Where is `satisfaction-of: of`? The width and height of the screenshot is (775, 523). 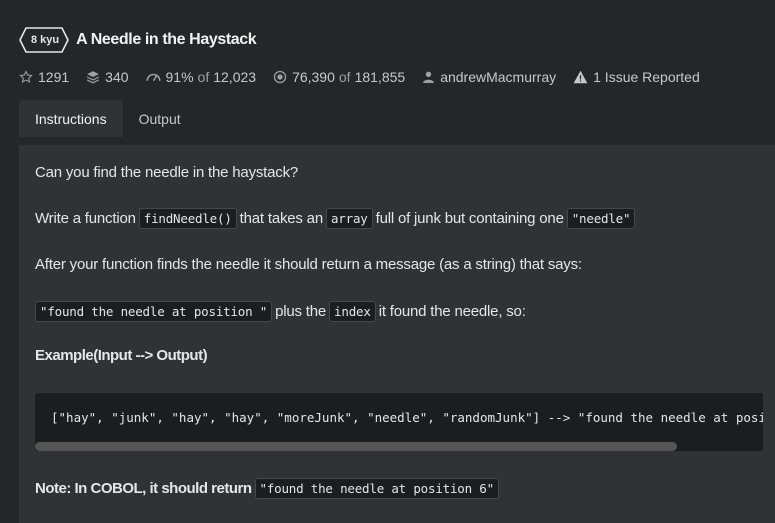 satisfaction-of: of is located at coordinates (203, 77).